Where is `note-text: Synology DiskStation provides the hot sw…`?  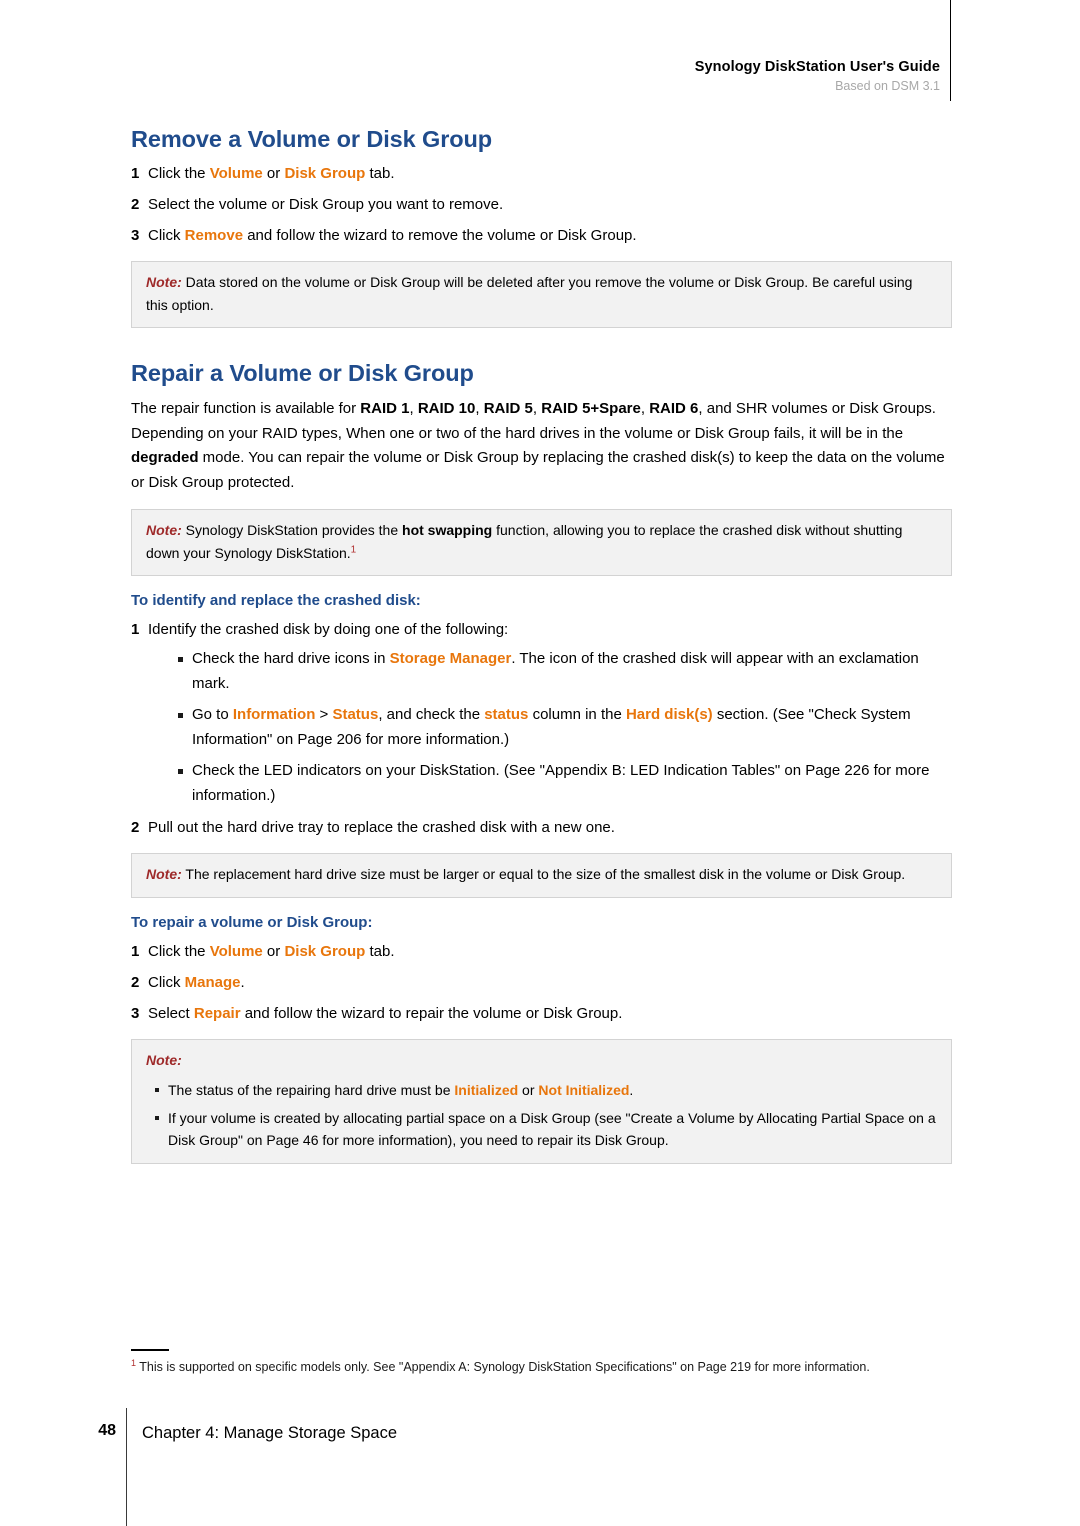
note-text: Synology DiskStation provides the hot sw… is located at coordinates (524, 541).